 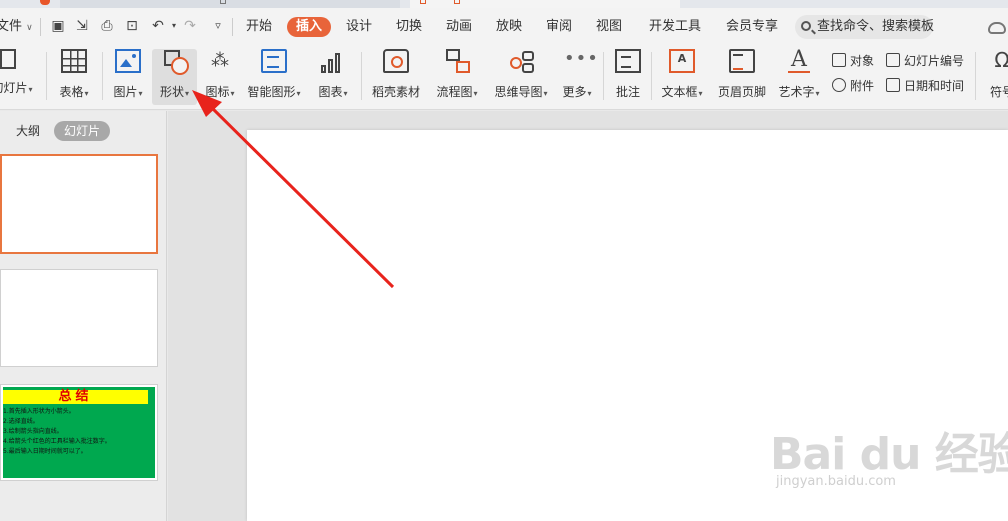 I want to click on datetime-button: 日期和时间, so click(x=925, y=86).